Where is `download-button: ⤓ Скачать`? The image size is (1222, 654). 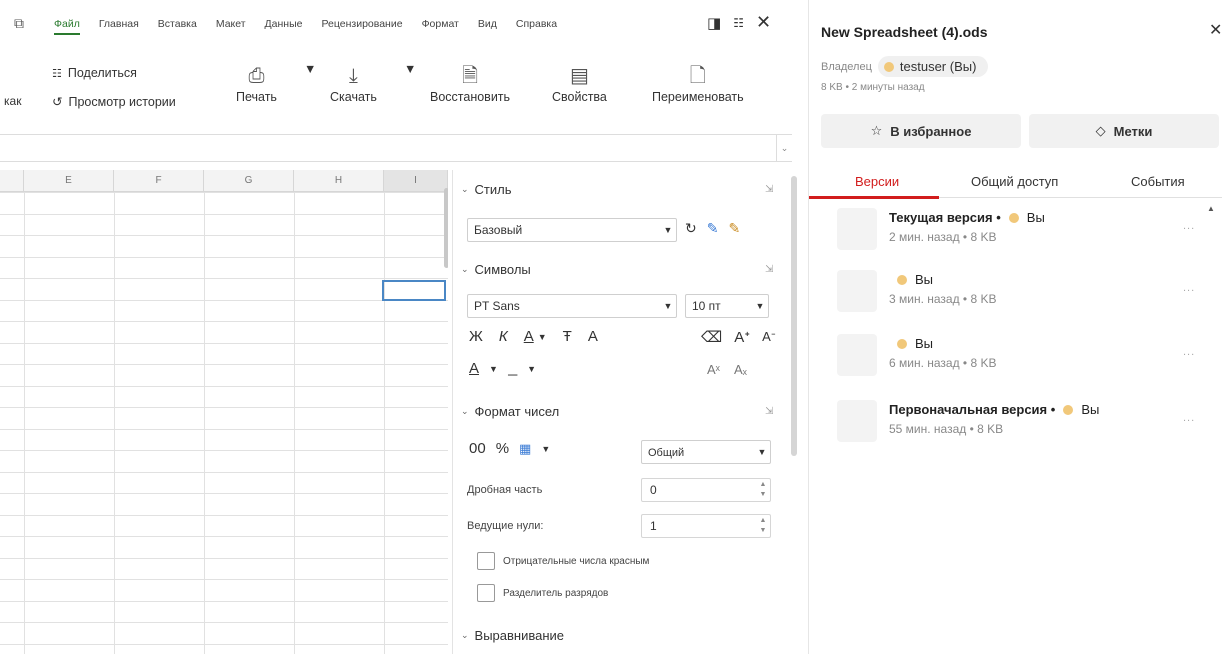
download-button: ⤓ Скачать is located at coordinates (353, 83).